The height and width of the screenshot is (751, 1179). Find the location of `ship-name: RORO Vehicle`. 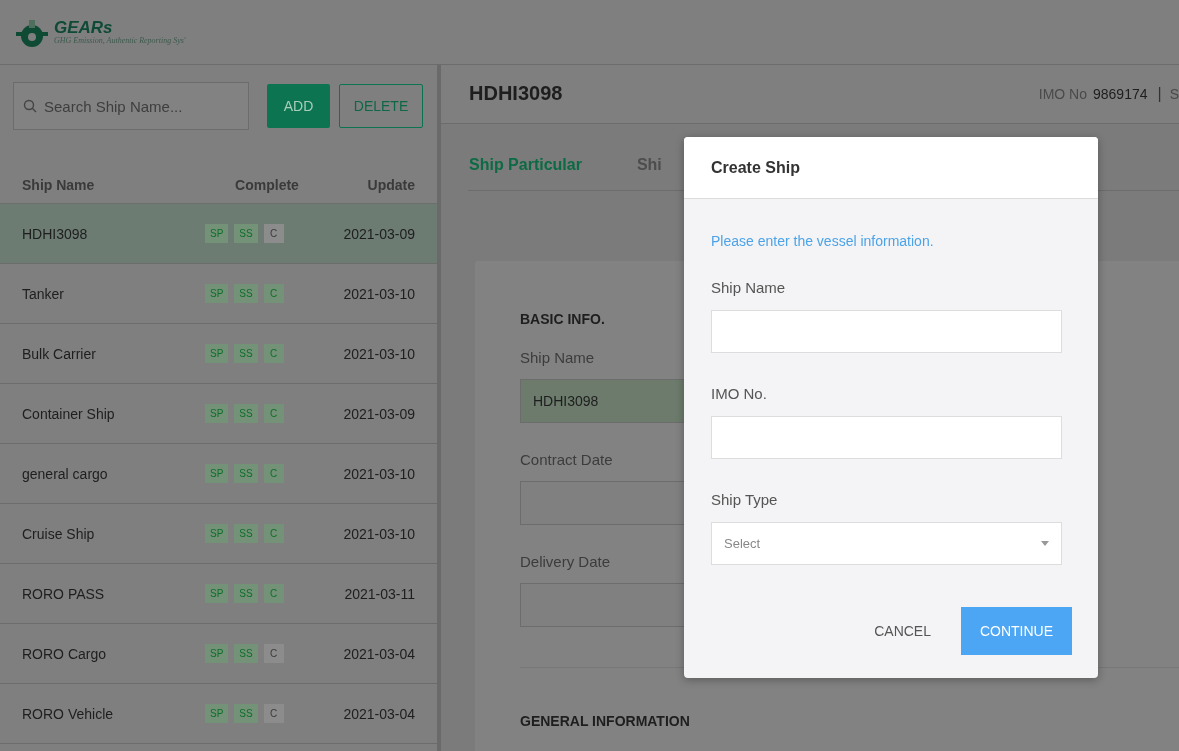

ship-name: RORO Vehicle is located at coordinates (68, 713).